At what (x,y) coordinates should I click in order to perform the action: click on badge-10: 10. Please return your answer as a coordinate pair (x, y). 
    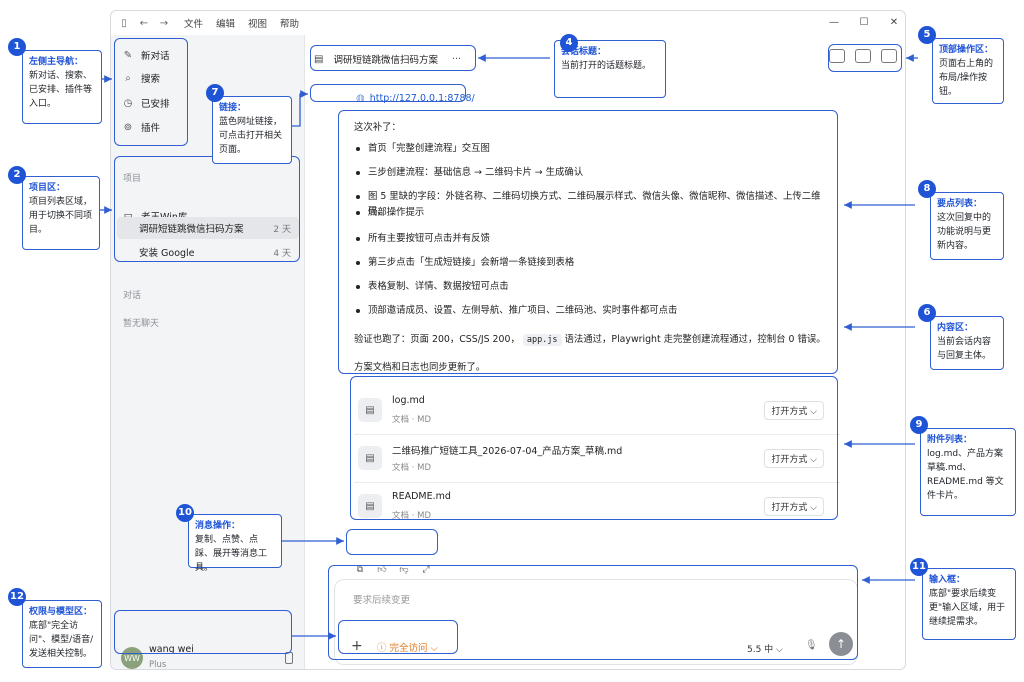
    Looking at the image, I should click on (185, 513).